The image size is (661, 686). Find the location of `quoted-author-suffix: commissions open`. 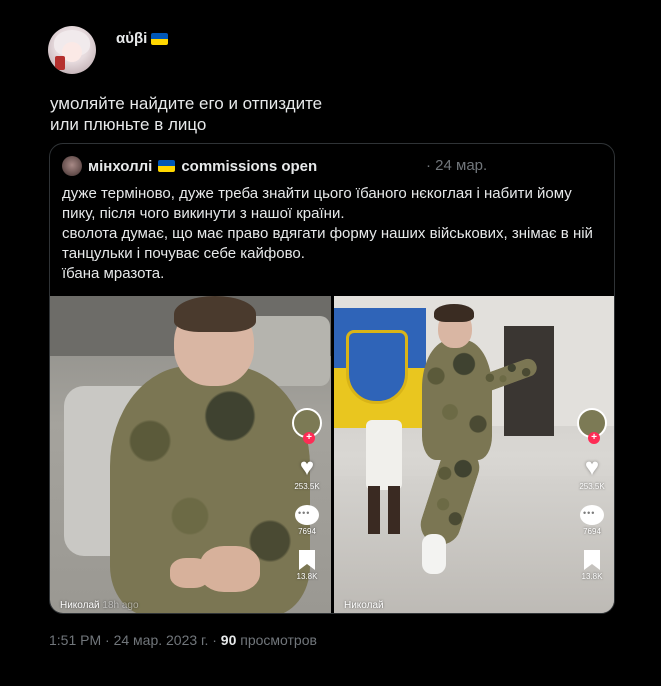

quoted-author-suffix: commissions open is located at coordinates (249, 166).